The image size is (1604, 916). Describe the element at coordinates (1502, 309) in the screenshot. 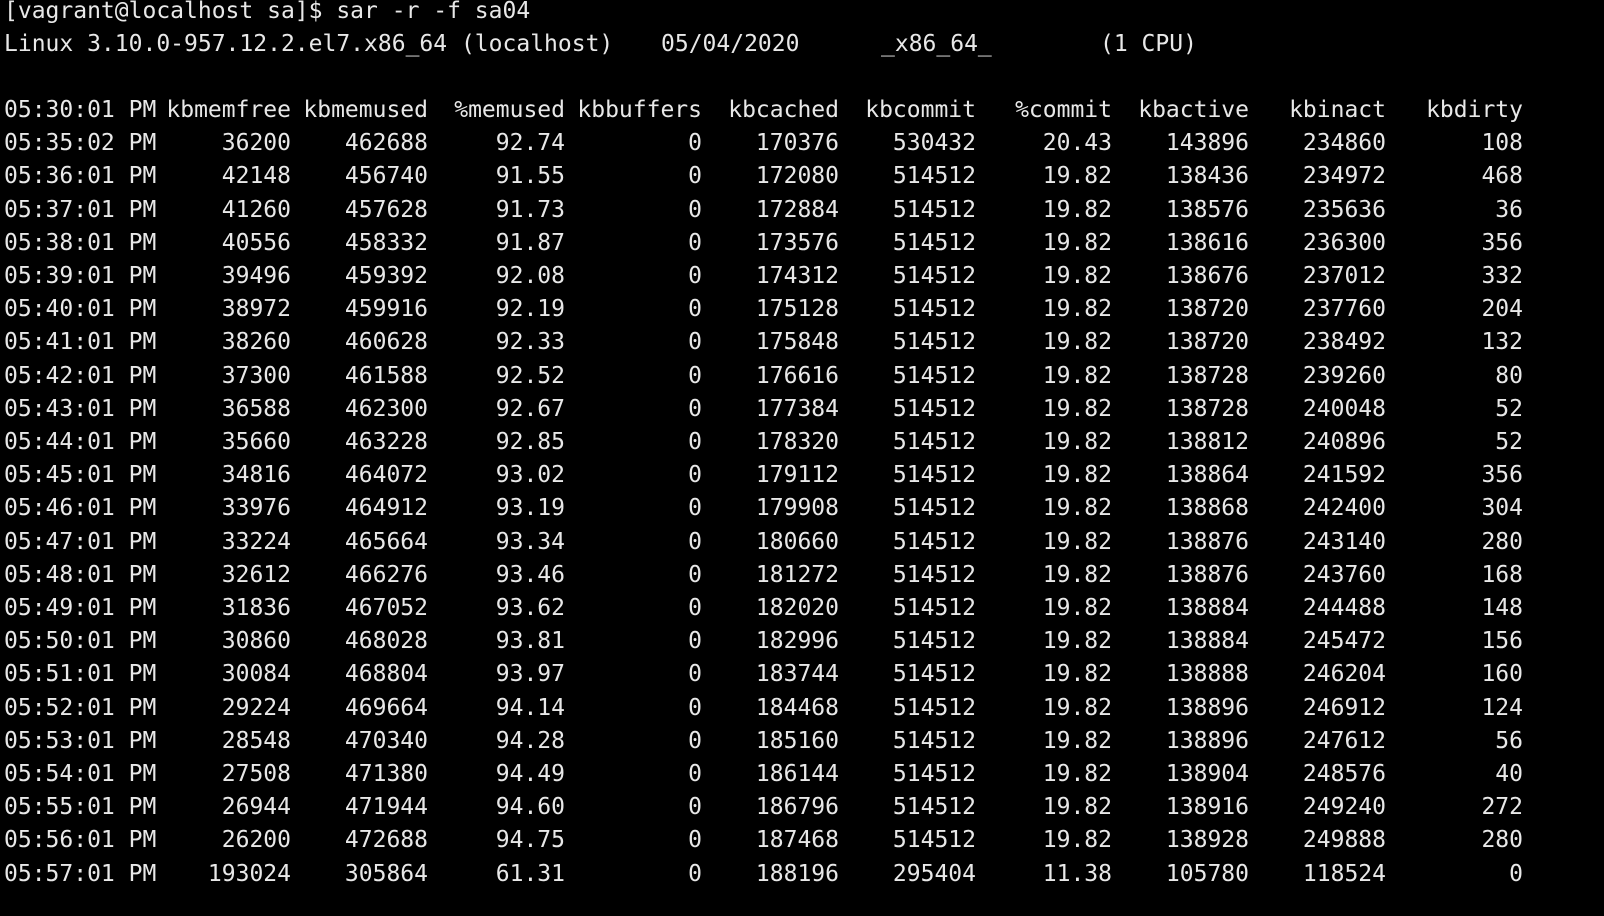

I see `table-cell: 204` at that location.